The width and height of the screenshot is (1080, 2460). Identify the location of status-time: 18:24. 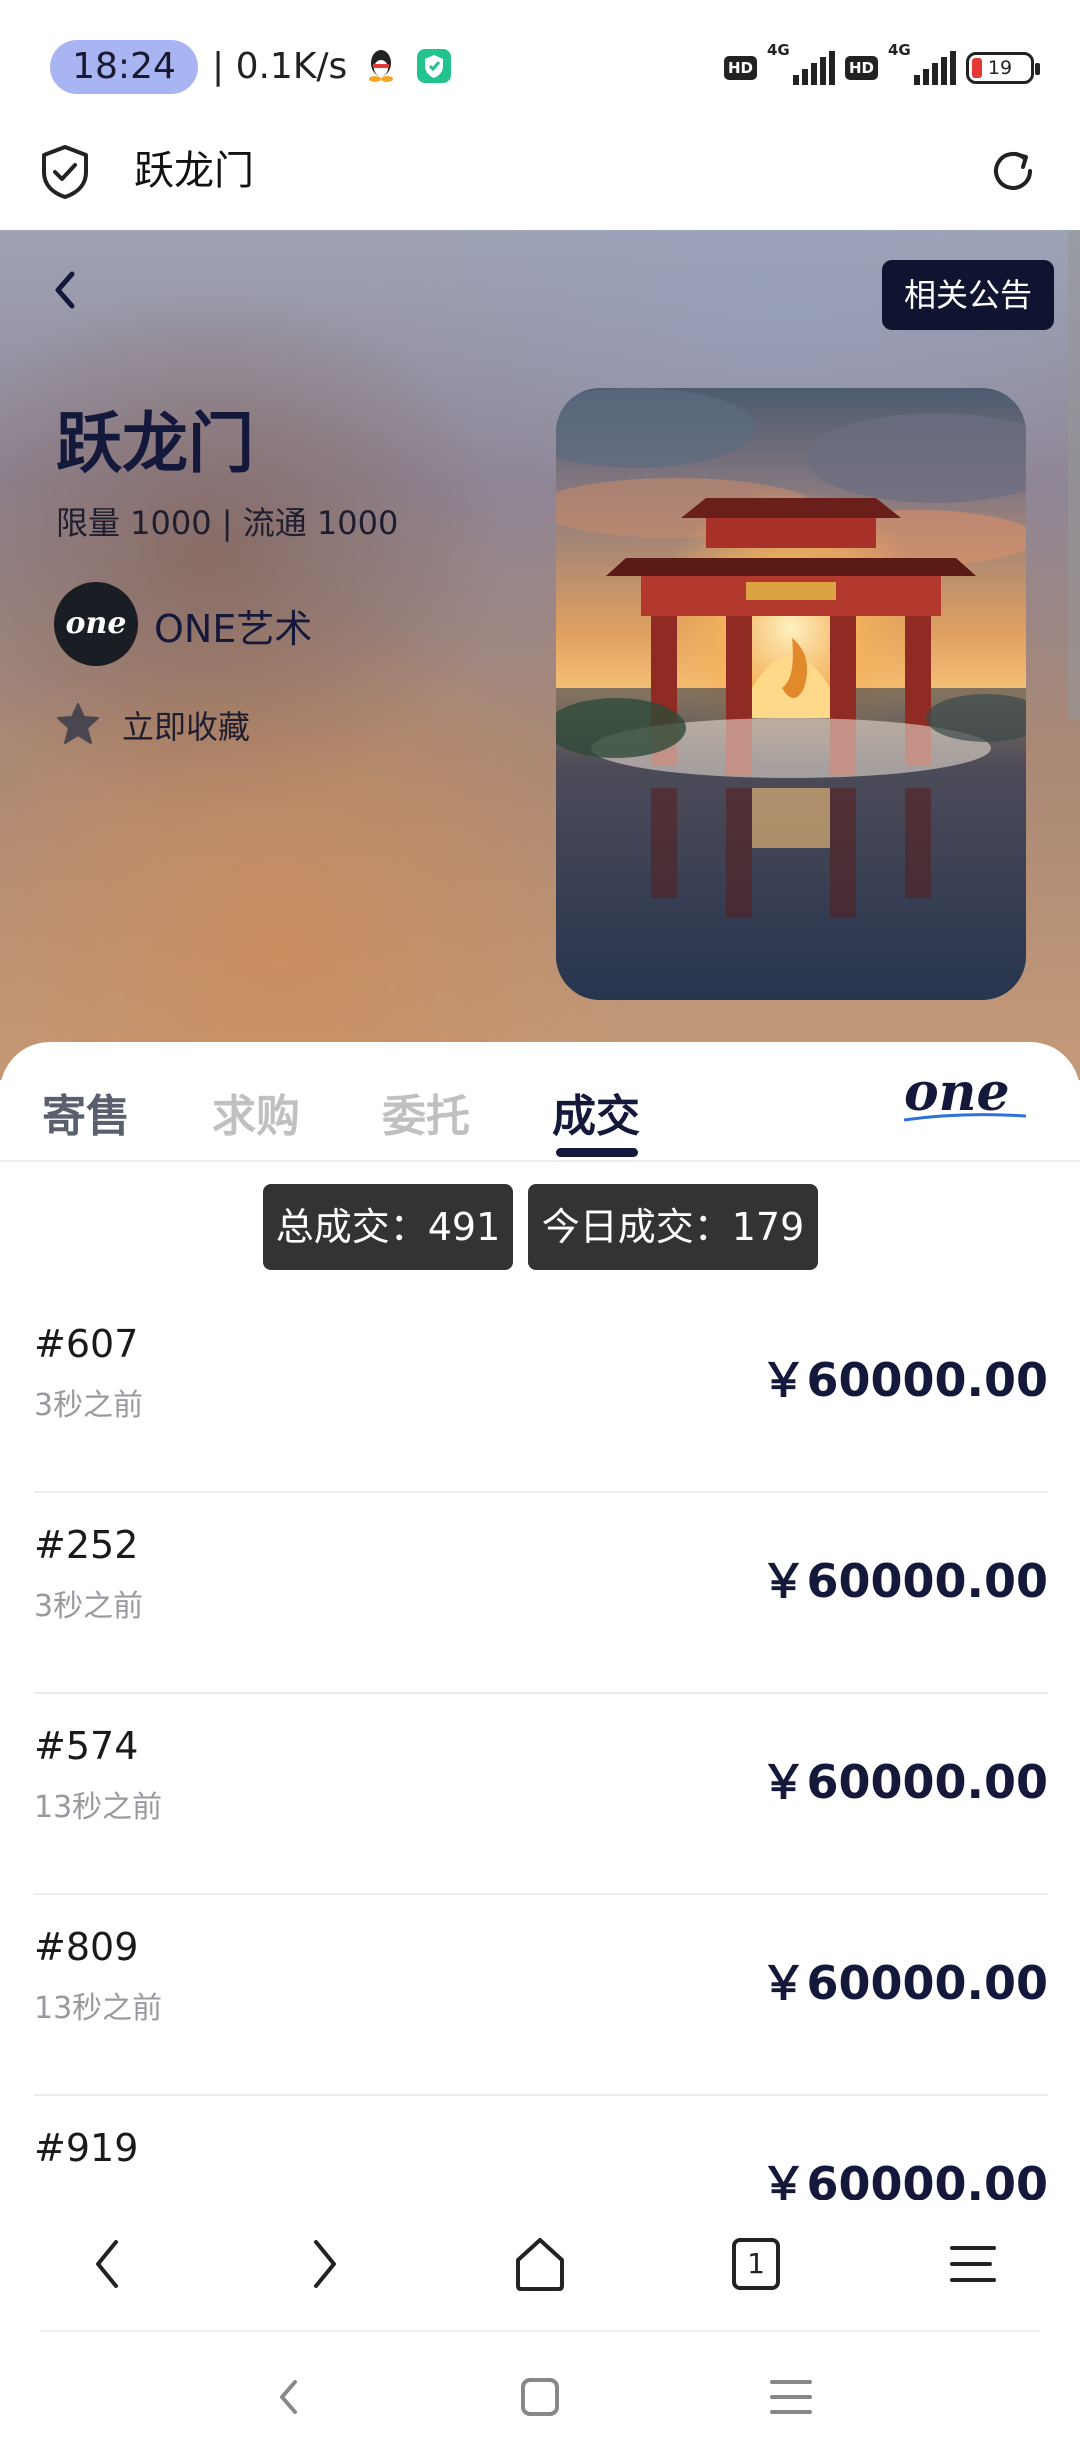
(124, 67).